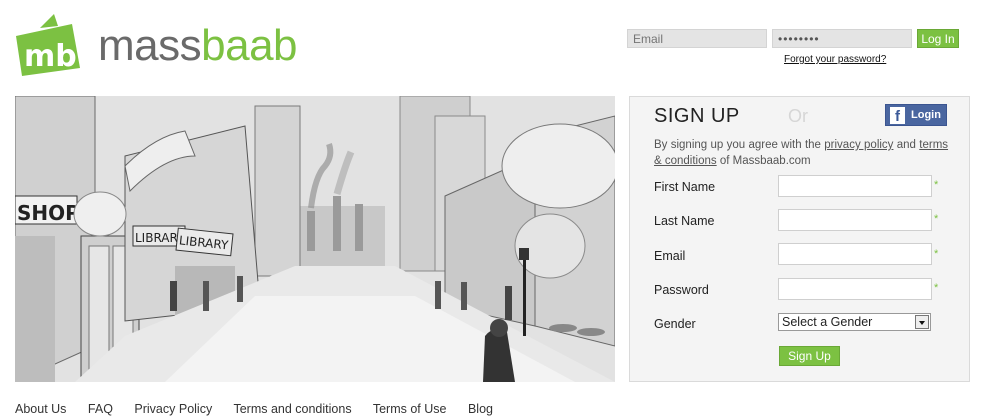 The image size is (981, 420). Describe the element at coordinates (292, 409) in the screenshot. I see `footer-link-terms-and-conditions: Terms and conditions` at that location.